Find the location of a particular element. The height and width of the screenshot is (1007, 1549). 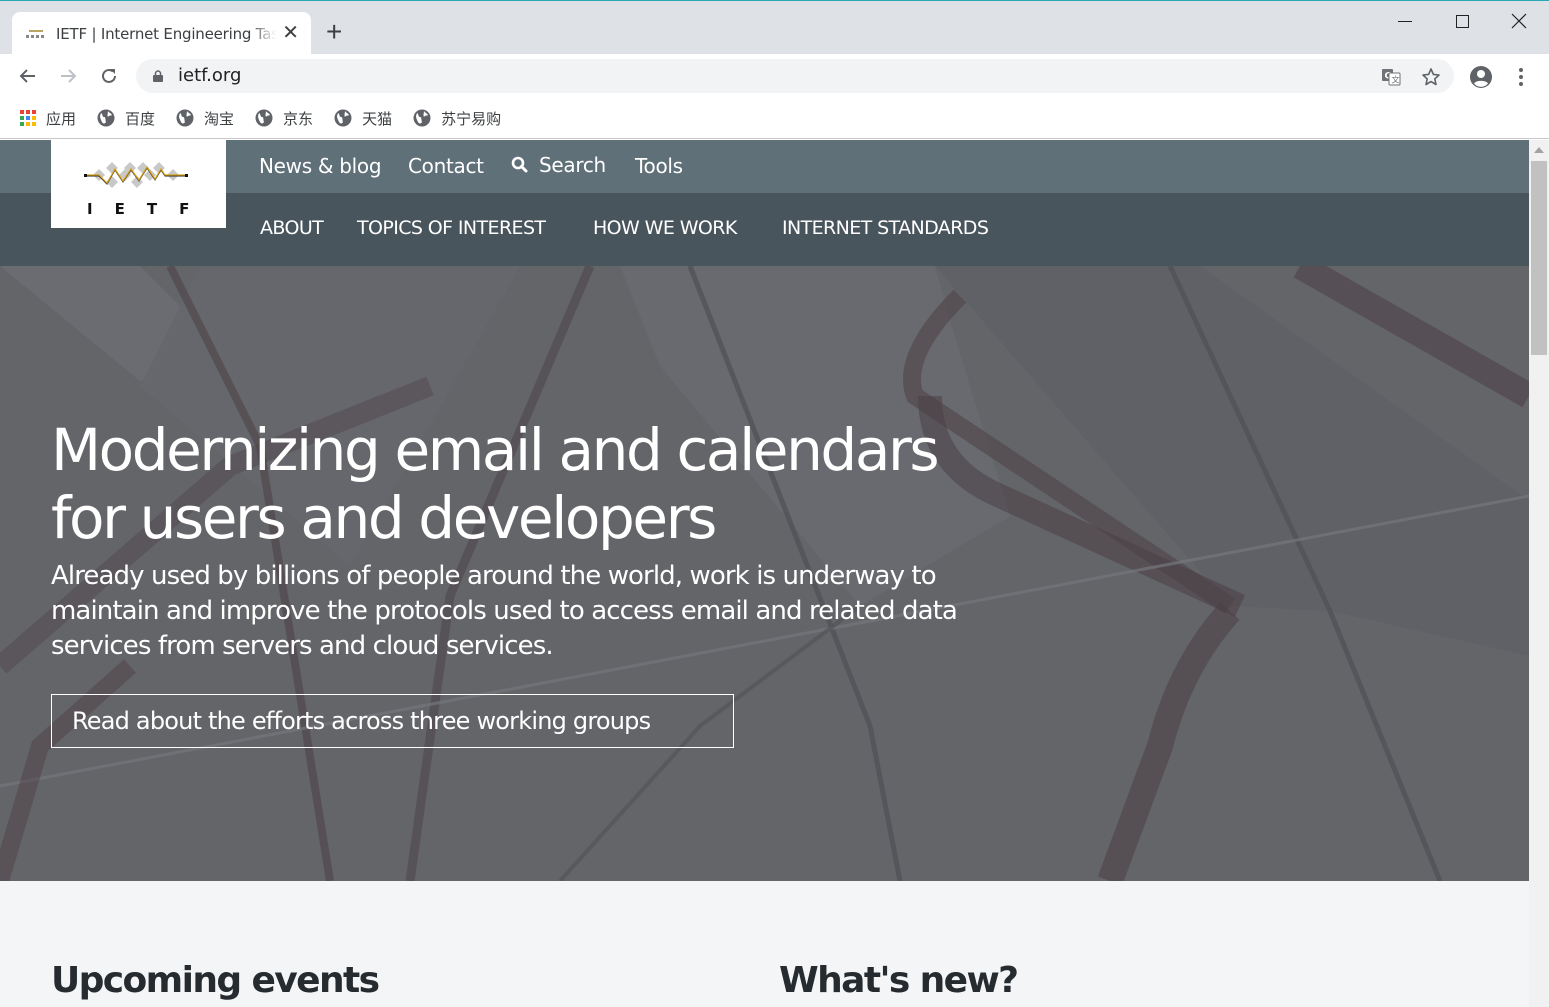

whats-new-heading: What's new? is located at coordinates (899, 980).